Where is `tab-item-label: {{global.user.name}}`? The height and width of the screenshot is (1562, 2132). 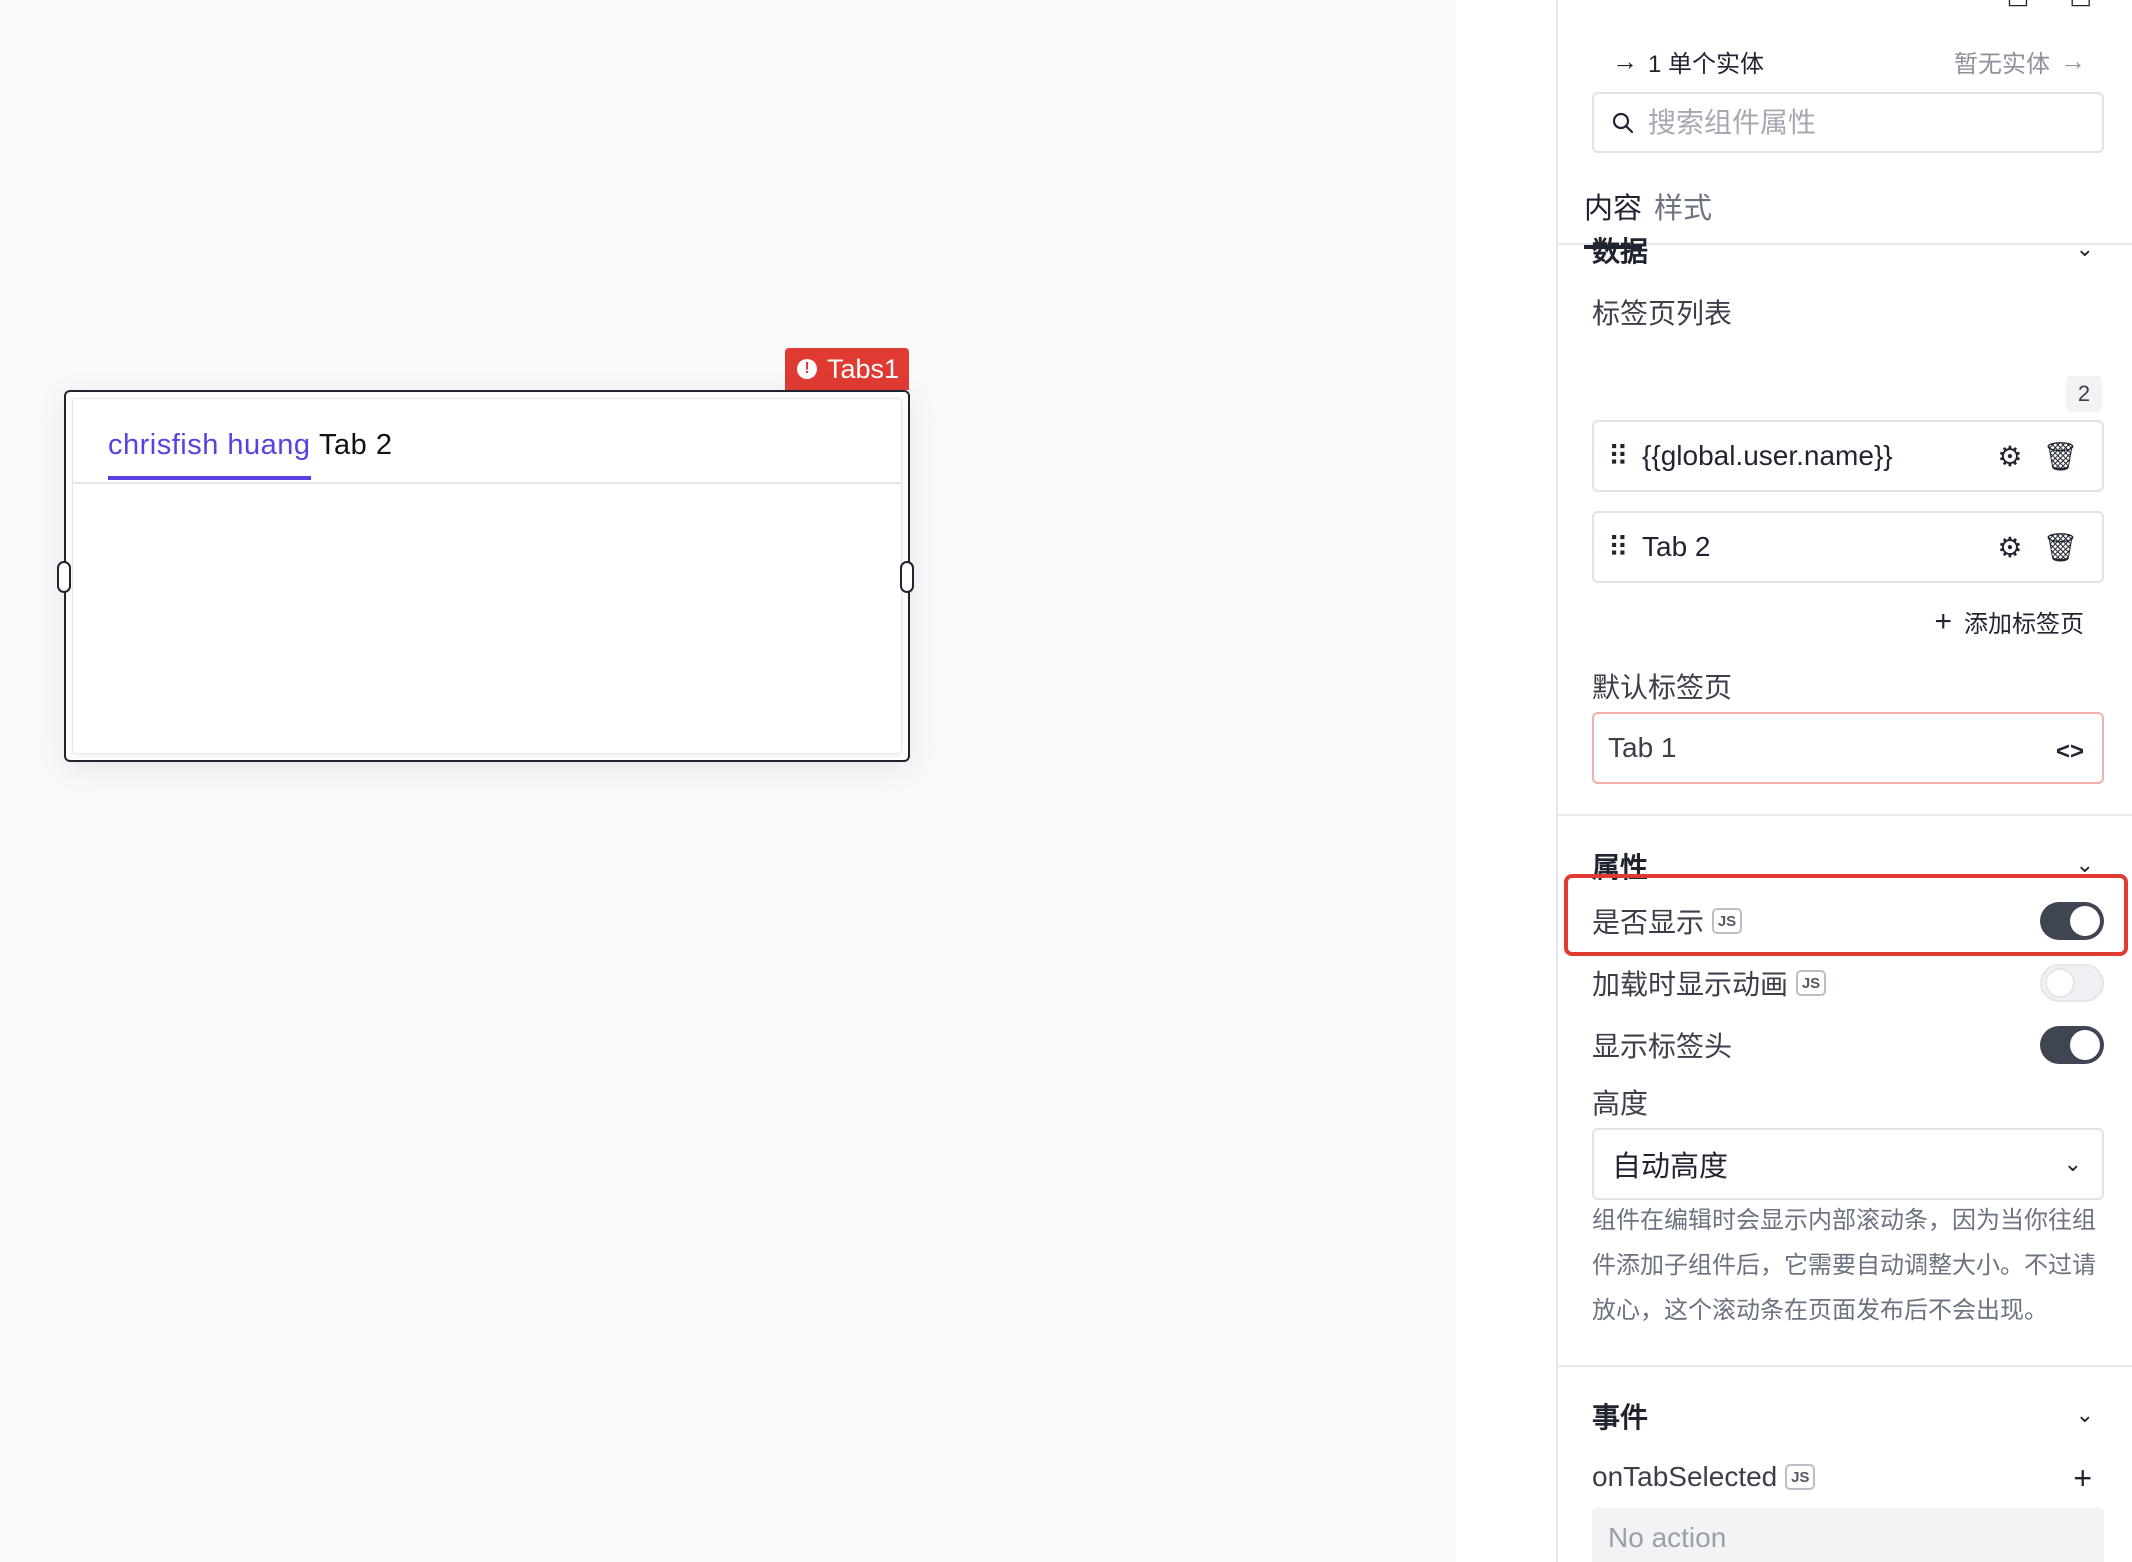 tab-item-label: {{global.user.name}} is located at coordinates (1767, 455).